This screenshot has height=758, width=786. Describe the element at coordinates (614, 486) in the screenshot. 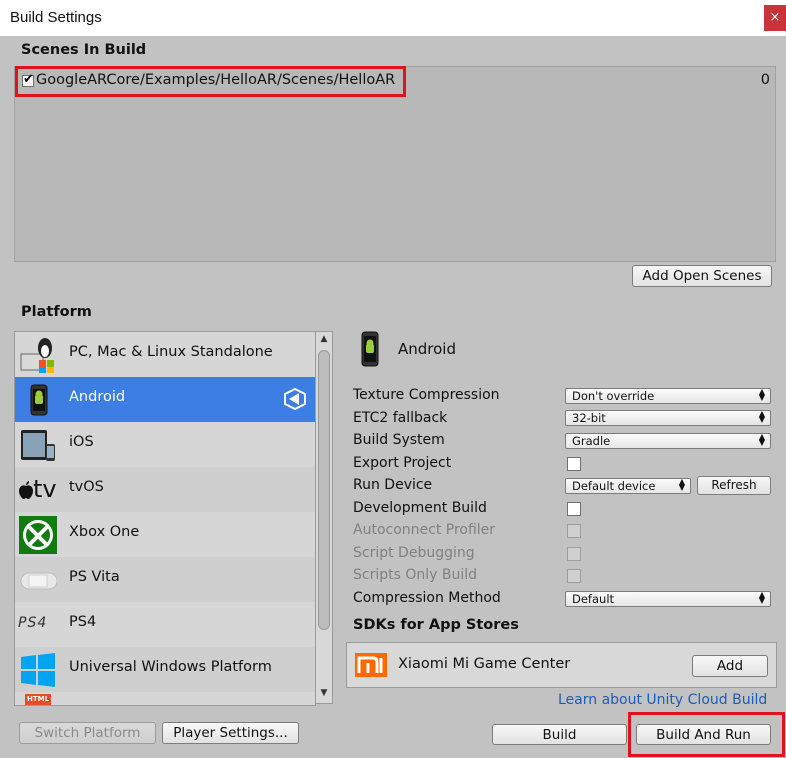

I see `dropdown-value: Default device` at that location.